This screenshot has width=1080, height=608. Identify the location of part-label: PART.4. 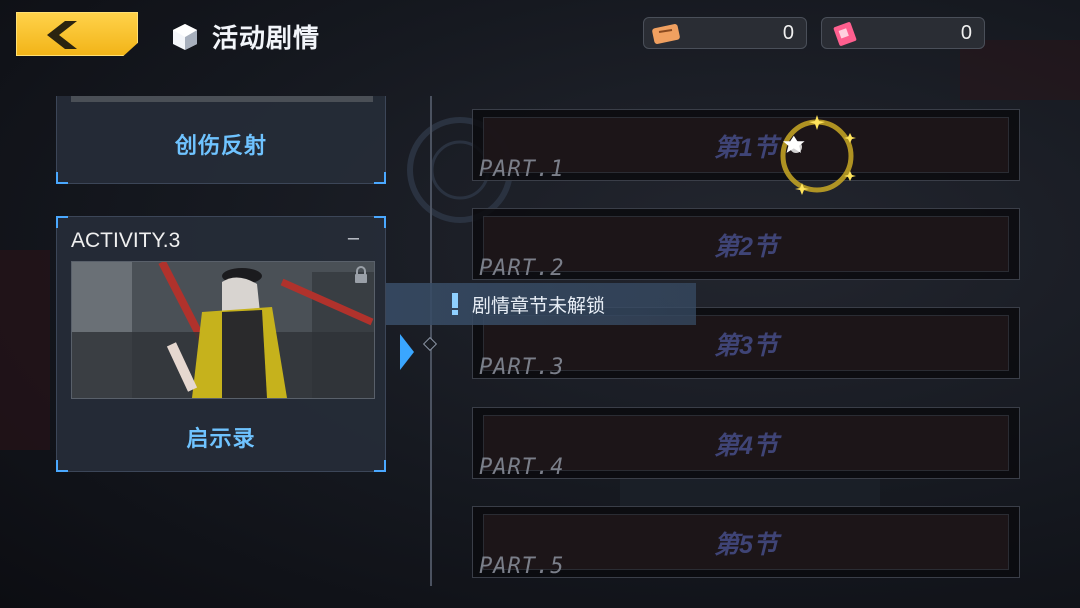
(522, 467).